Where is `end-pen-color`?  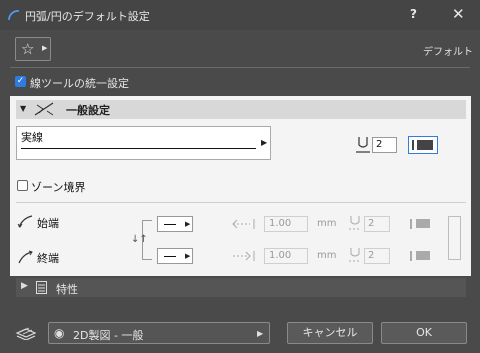 end-pen-color is located at coordinates (422, 256).